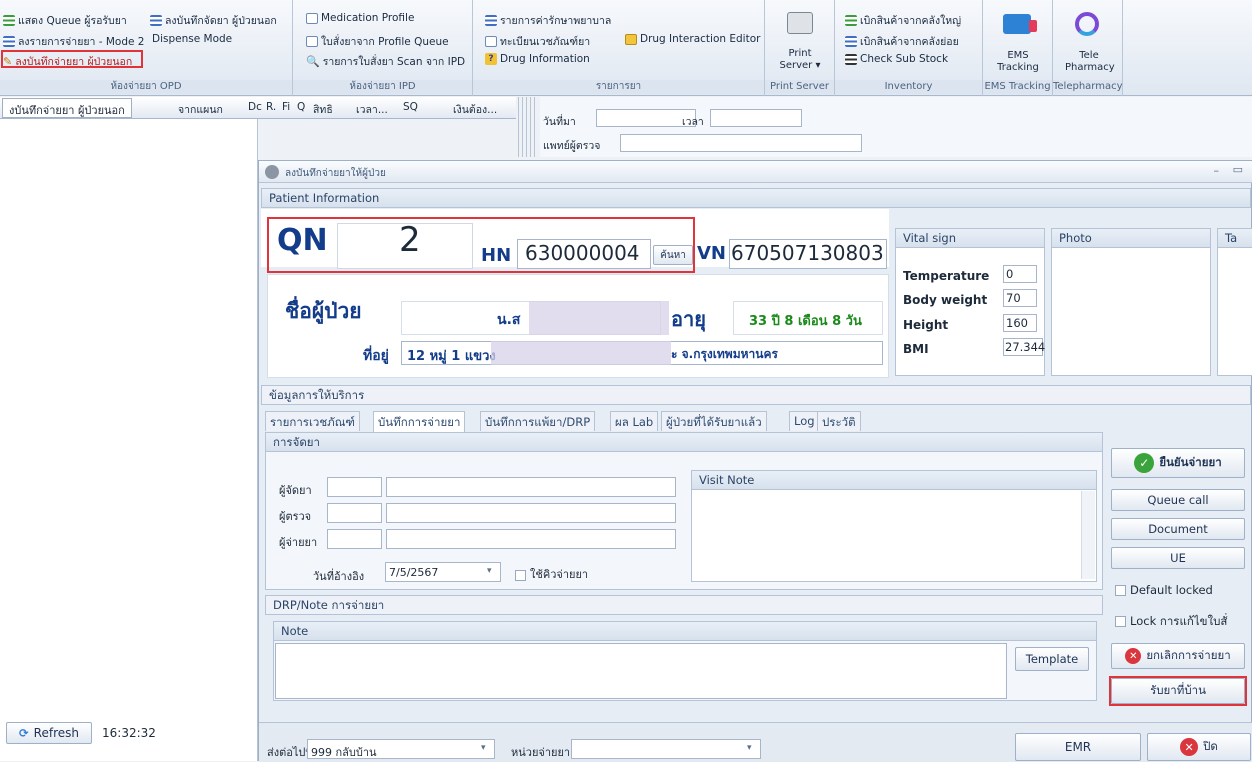 This screenshot has width=1252, height=762. Describe the element at coordinates (581, 353) in the screenshot. I see `redacted-address` at that location.